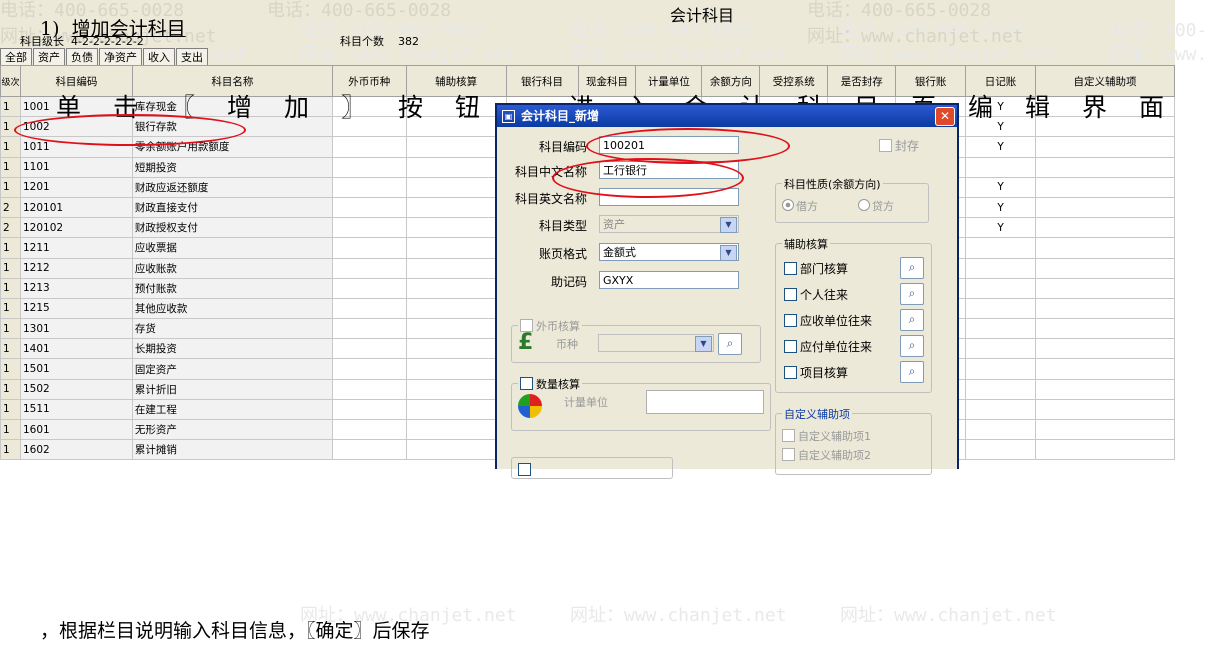 The image size is (1208, 655). I want to click on nature-group: 科目性质(余额方向) 借方 贷方, so click(852, 199).